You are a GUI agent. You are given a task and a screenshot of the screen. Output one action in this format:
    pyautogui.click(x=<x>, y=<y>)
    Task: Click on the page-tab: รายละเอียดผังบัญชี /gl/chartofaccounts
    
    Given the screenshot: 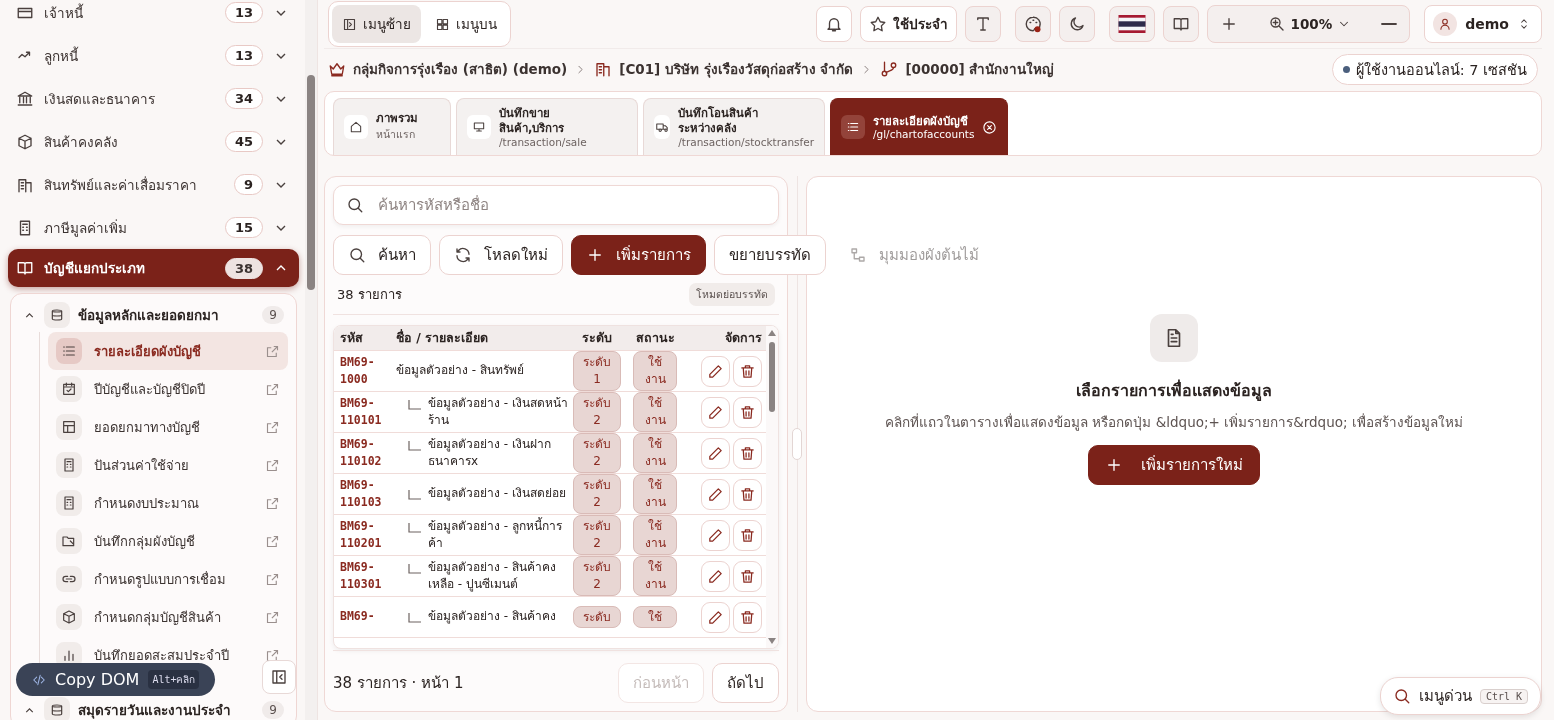 What is the action you would take?
    pyautogui.click(x=919, y=126)
    